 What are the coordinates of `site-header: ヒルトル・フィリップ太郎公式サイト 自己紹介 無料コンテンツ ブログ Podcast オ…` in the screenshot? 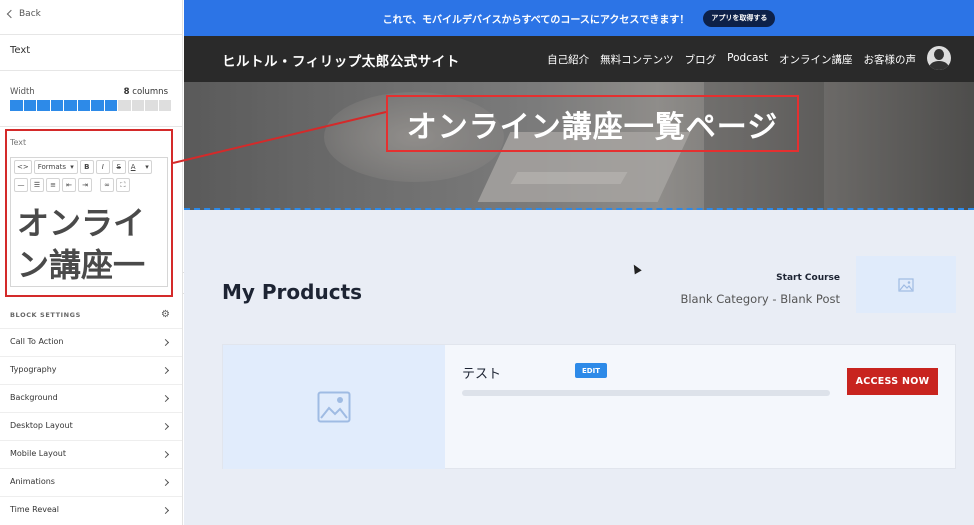 It's located at (579, 59).